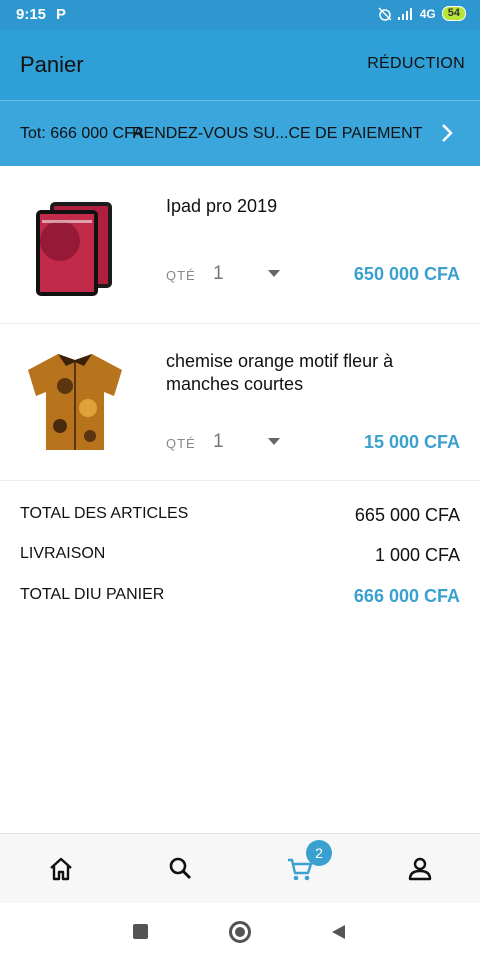 Image resolution: width=480 pixels, height=960 pixels. I want to click on page-title: Panier, so click(52, 64).